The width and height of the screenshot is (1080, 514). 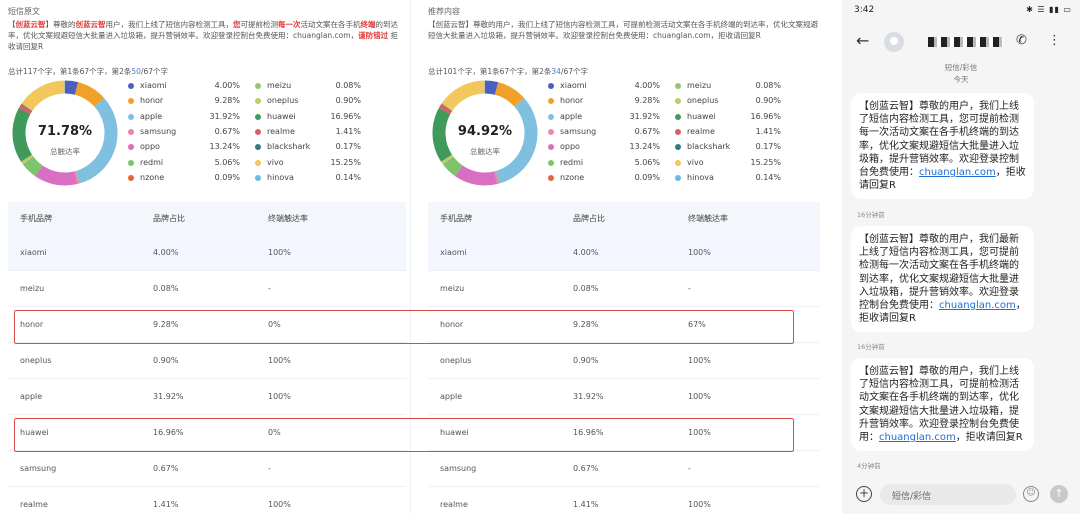 I want to click on donut-slice-vivo, so click(x=463, y=96).